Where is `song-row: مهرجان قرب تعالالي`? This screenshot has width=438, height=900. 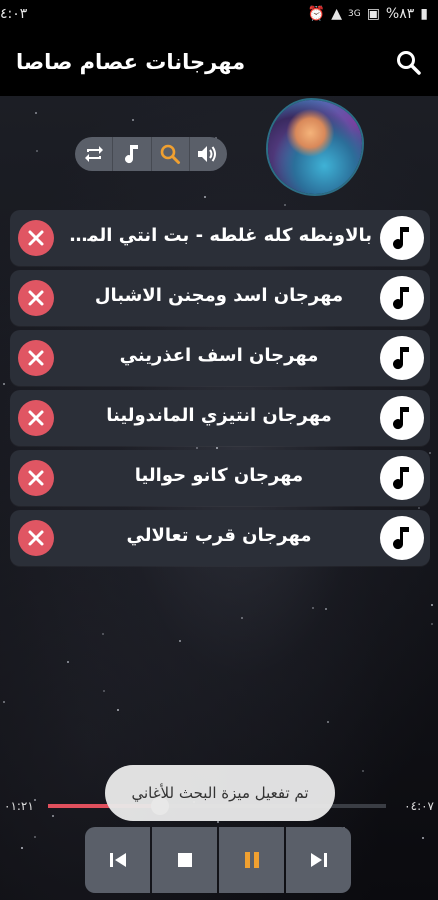
song-row: مهرجان قرب تعالالي is located at coordinates (220, 538).